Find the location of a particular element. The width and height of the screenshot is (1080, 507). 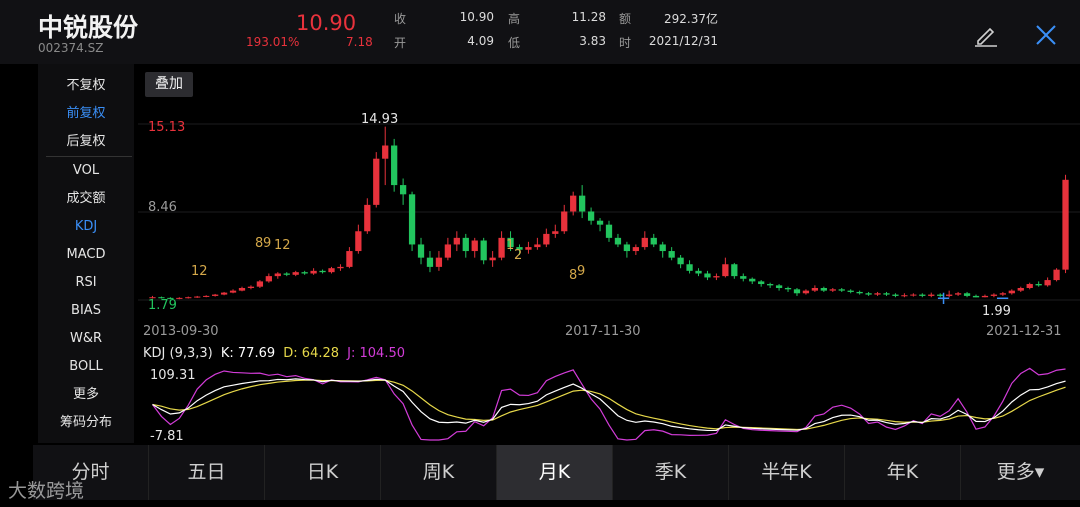

sidebar-item-macd: MACD is located at coordinates (86, 255).